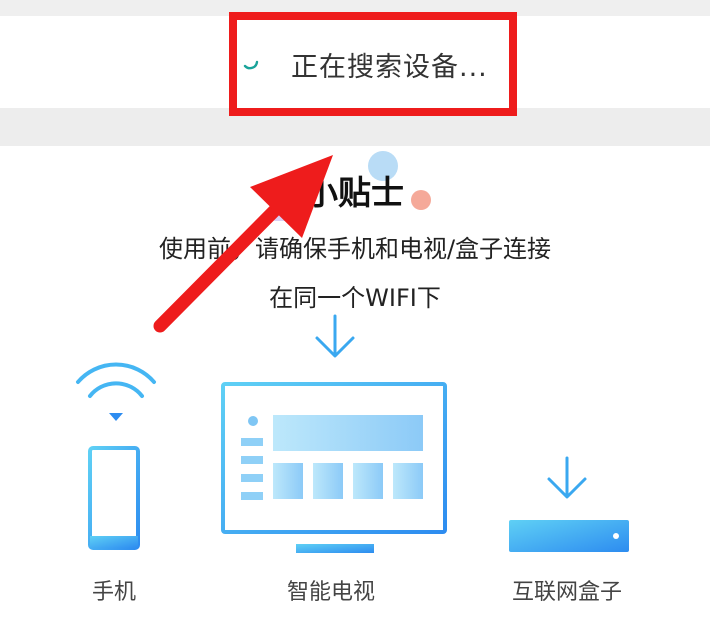 This screenshot has height=621, width=710. What do you see at coordinates (243, 244) in the screenshot?
I see `annotation-arrow-icon` at bounding box center [243, 244].